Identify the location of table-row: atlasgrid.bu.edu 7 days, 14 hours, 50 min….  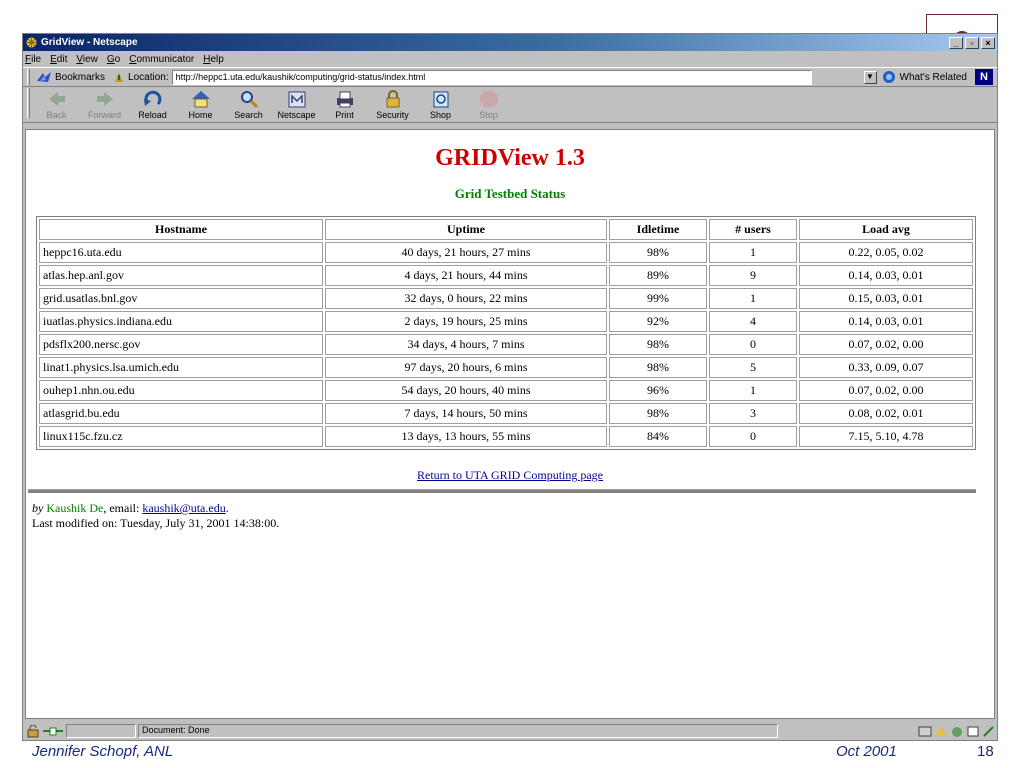
(506, 413).